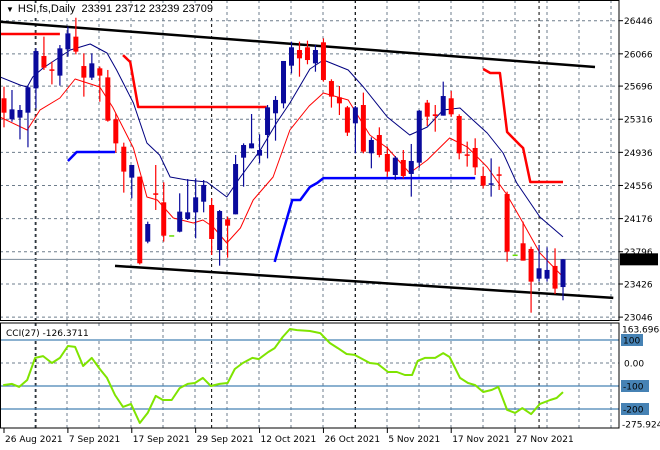 The image size is (660, 450). What do you see at coordinates (631, 342) in the screenshot?
I see `cci-level-label: 100` at bounding box center [631, 342].